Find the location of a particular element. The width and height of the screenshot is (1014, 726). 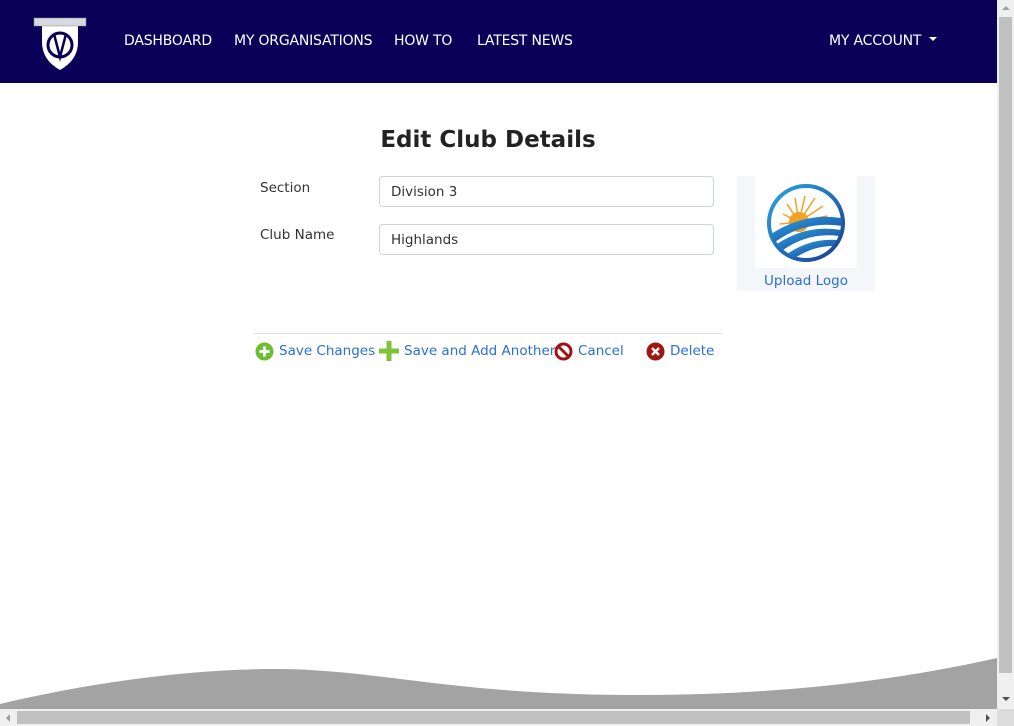

section-input is located at coordinates (546, 191).